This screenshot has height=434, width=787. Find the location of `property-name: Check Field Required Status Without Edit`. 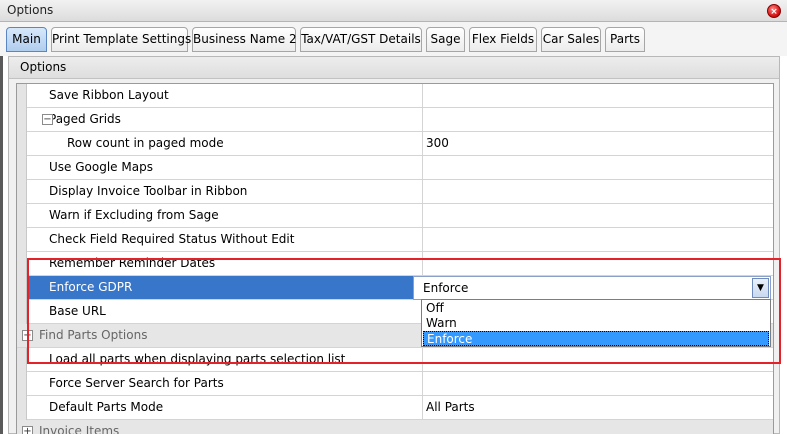

property-name: Check Field Required Status Without Edit is located at coordinates (225, 240).